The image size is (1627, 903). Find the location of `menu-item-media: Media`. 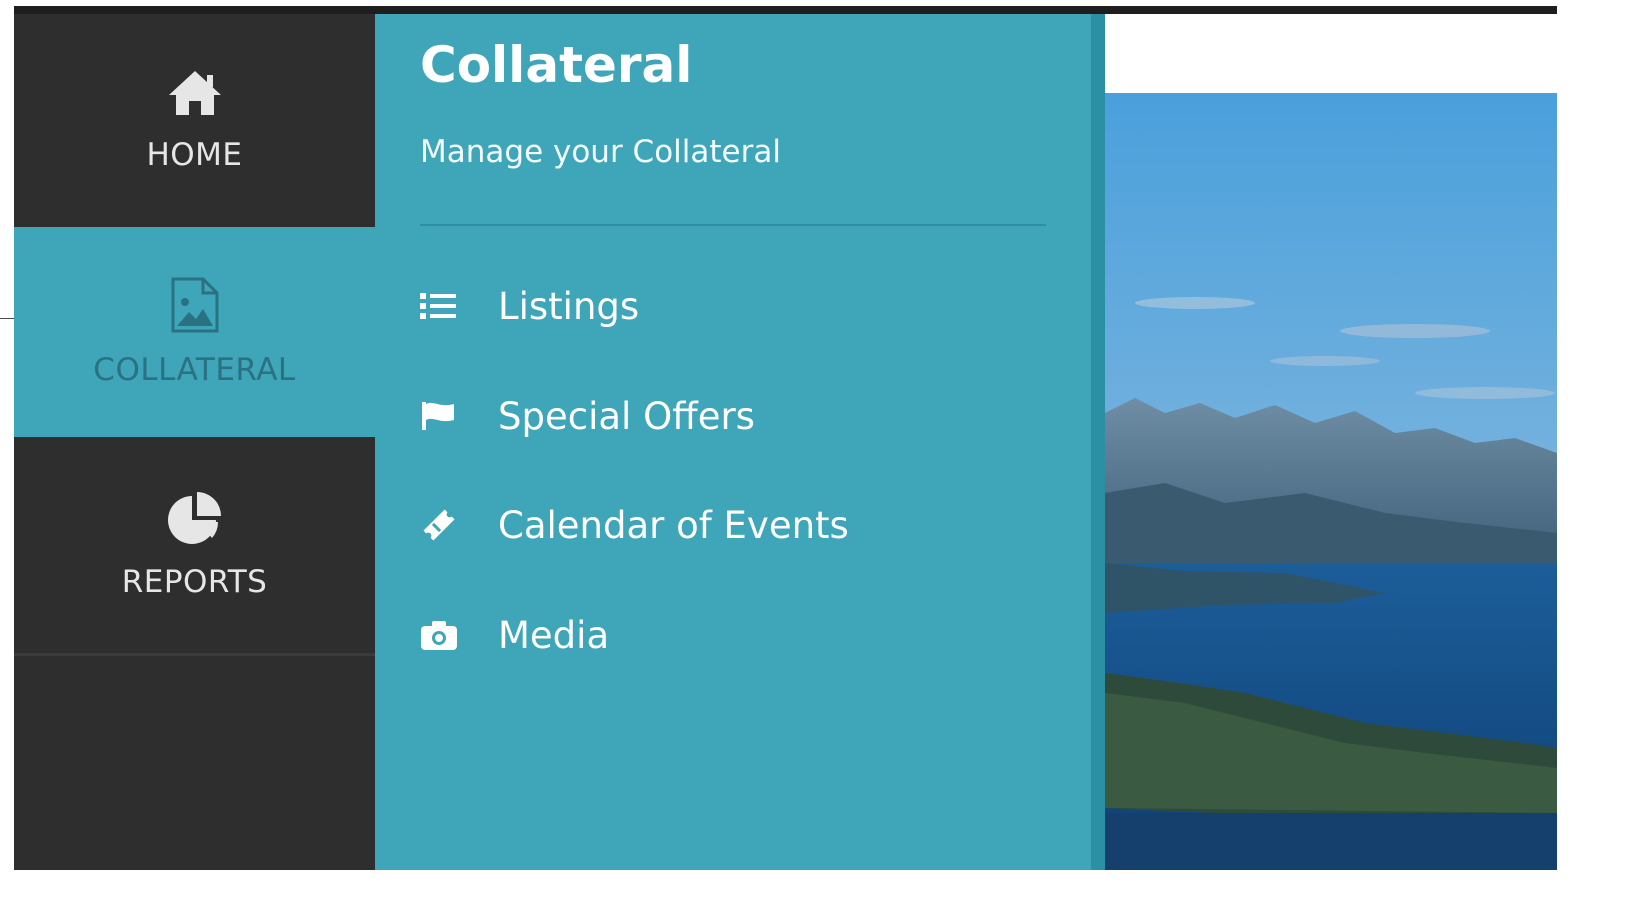

menu-item-media: Media is located at coordinates (514, 635).